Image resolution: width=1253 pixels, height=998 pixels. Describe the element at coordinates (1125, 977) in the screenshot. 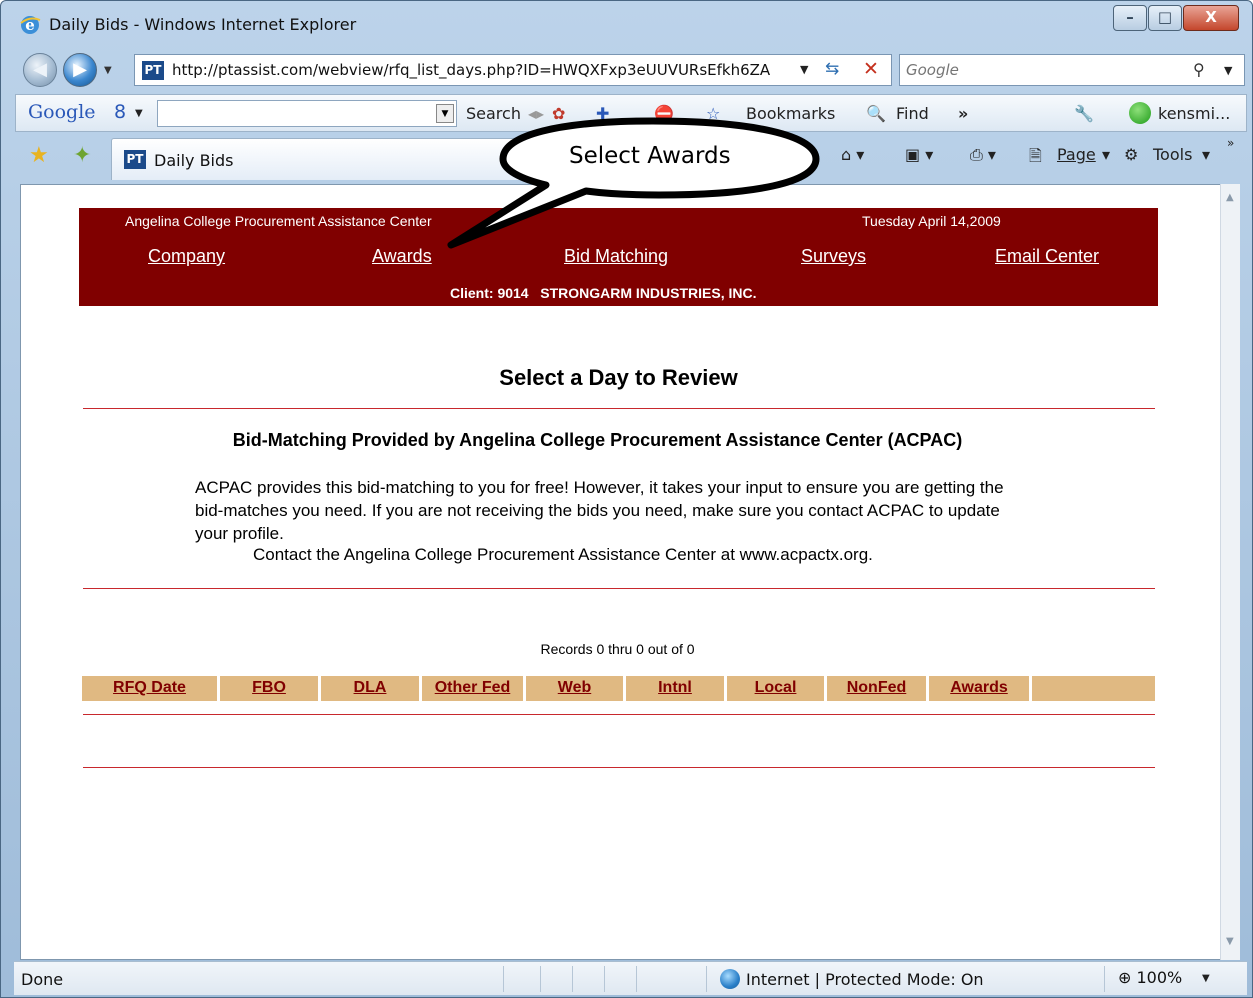

I see `zoom-icon: ⊕` at that location.